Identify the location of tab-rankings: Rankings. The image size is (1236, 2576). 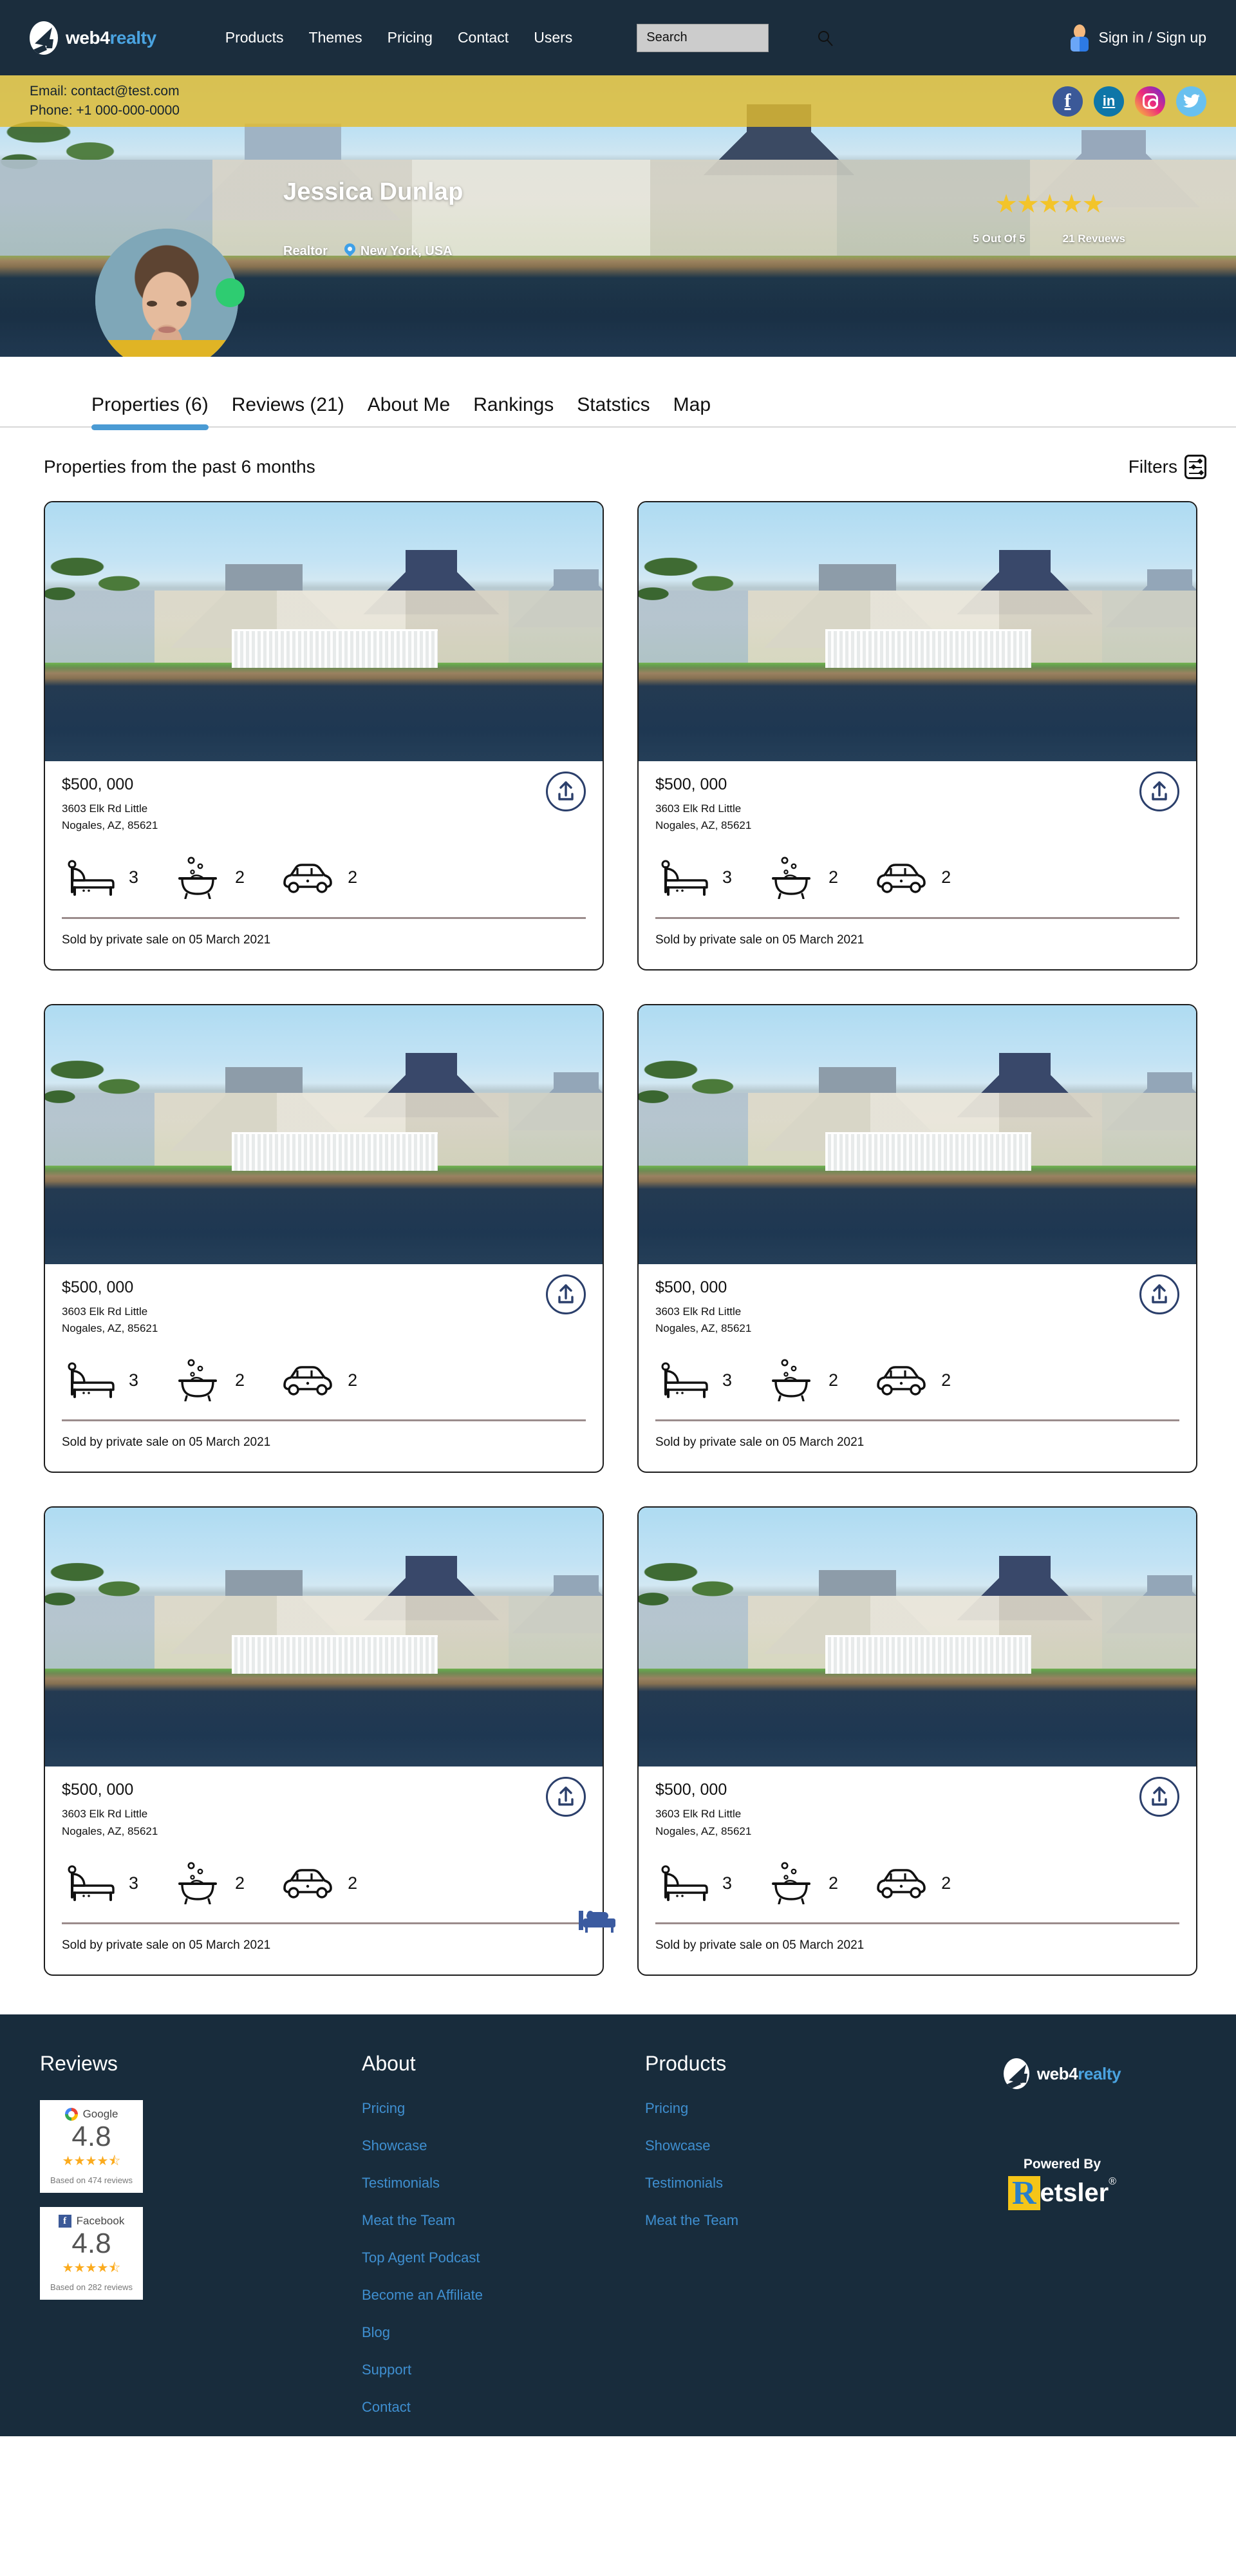
(513, 410).